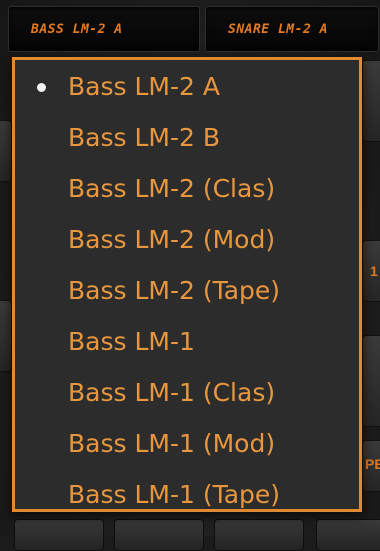  Describe the element at coordinates (172, 392) in the screenshot. I see `menu-item-label: Bass LM-1 (Clas)` at that location.